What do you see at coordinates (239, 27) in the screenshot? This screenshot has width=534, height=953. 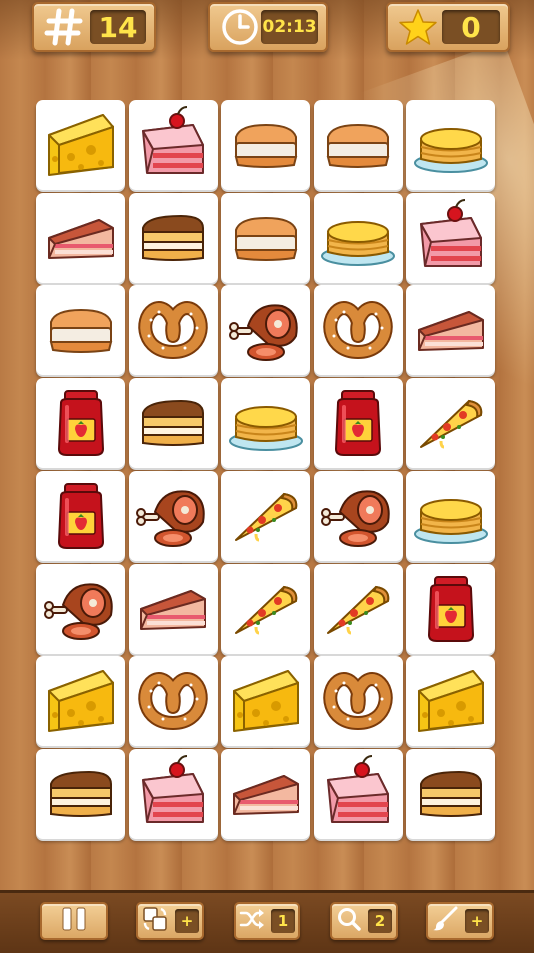 I see `clock-icon` at bounding box center [239, 27].